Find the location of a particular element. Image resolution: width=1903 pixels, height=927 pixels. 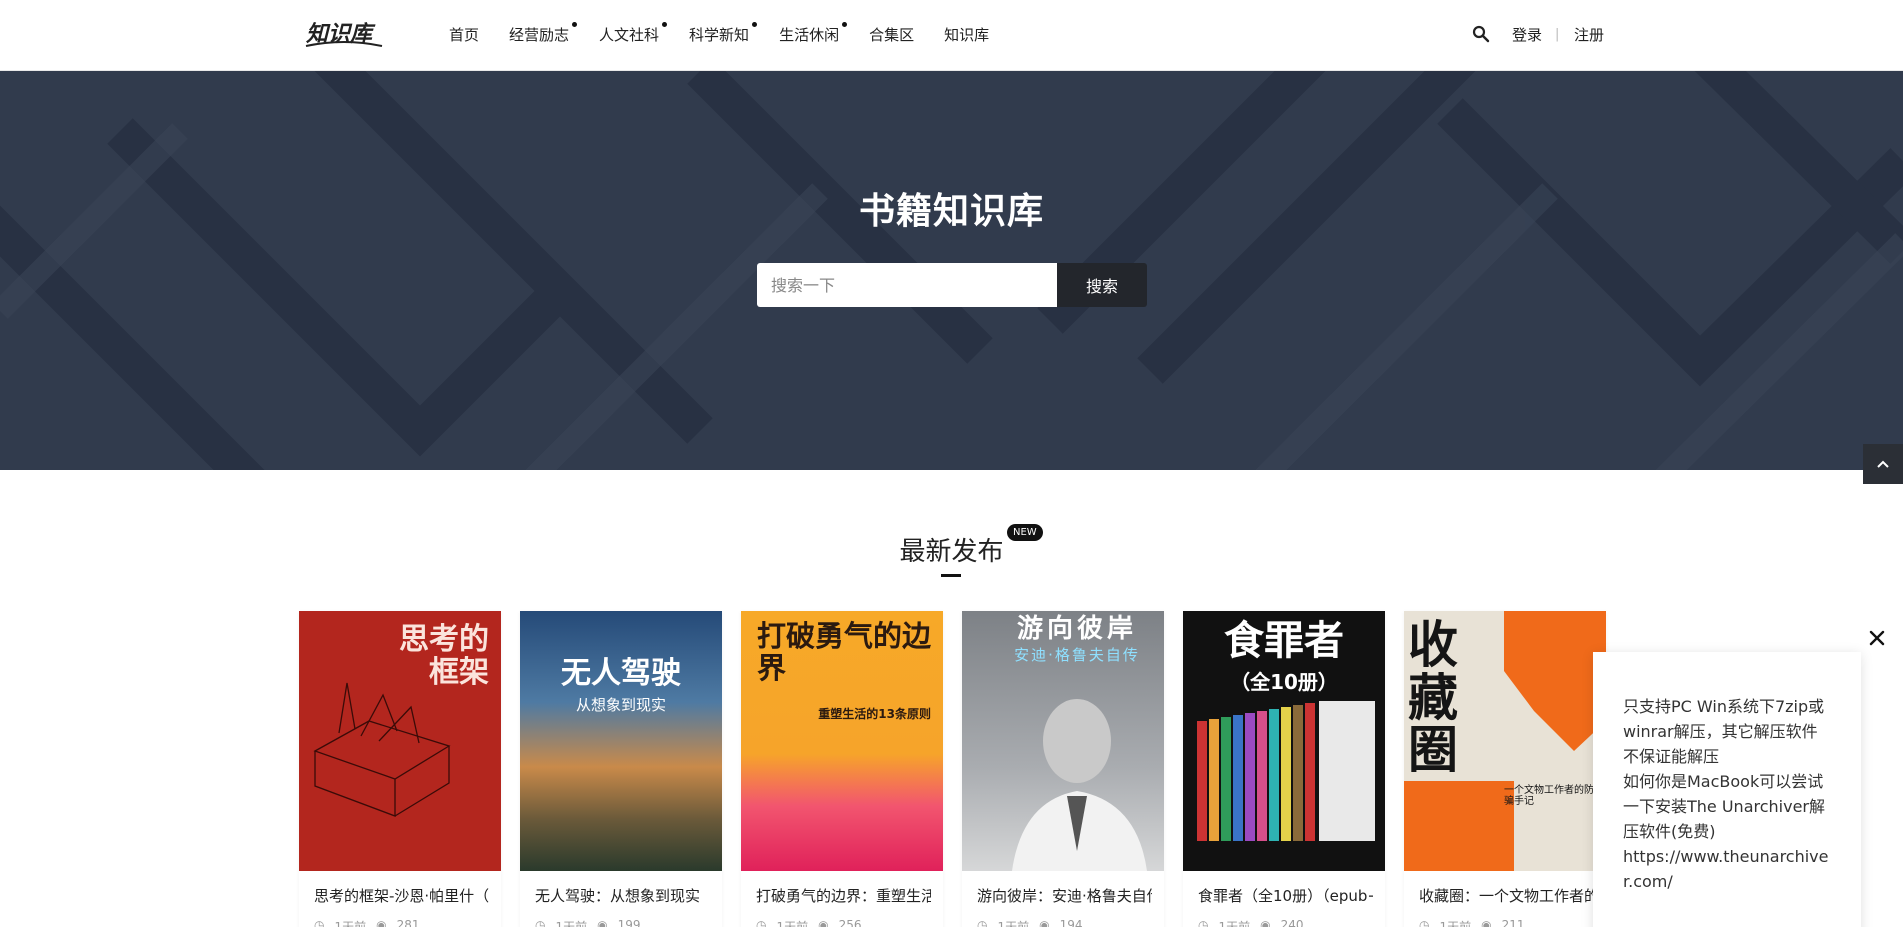

nav-item-lifestyle: 生活休闲 is located at coordinates (813, 35).